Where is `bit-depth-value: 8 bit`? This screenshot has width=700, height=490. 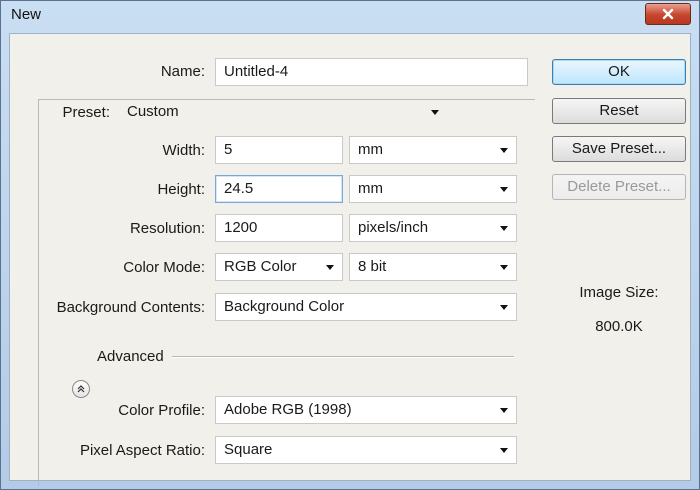 bit-depth-value: 8 bit is located at coordinates (372, 266).